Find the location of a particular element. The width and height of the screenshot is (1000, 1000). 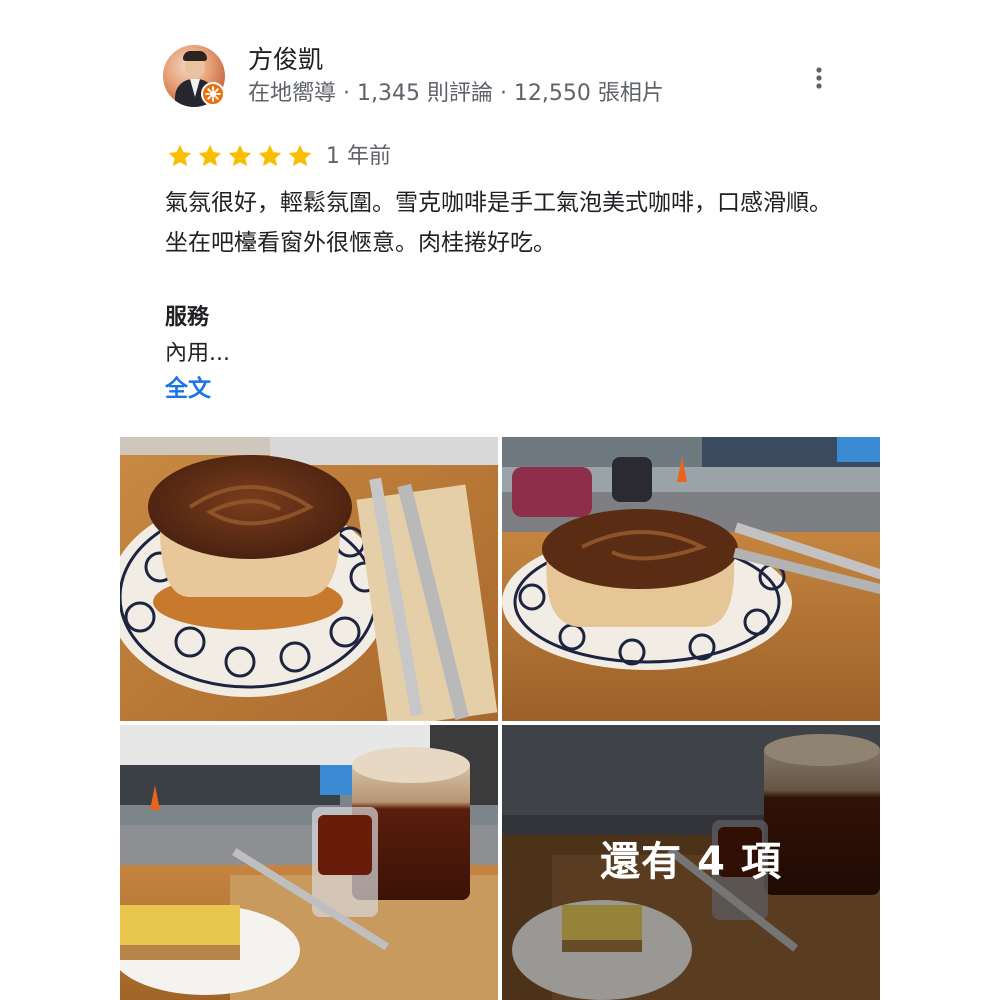

more-photos-tile: 還有 4 項 is located at coordinates (691, 862).